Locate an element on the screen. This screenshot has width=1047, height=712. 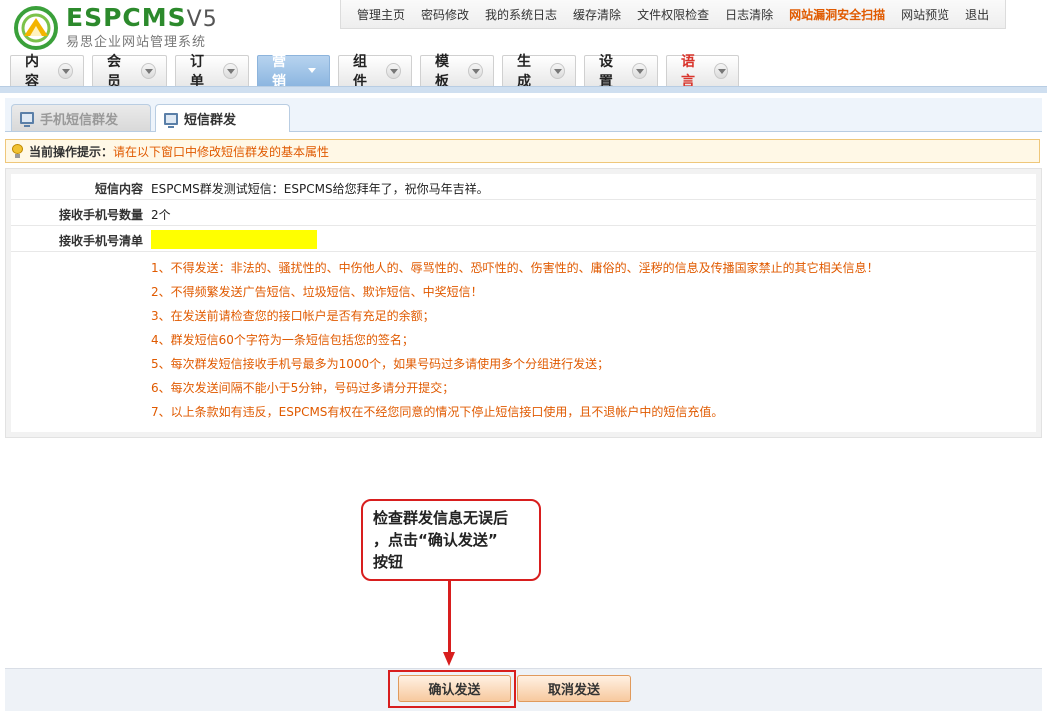
nav-label: 内容 is located at coordinates (32, 72).